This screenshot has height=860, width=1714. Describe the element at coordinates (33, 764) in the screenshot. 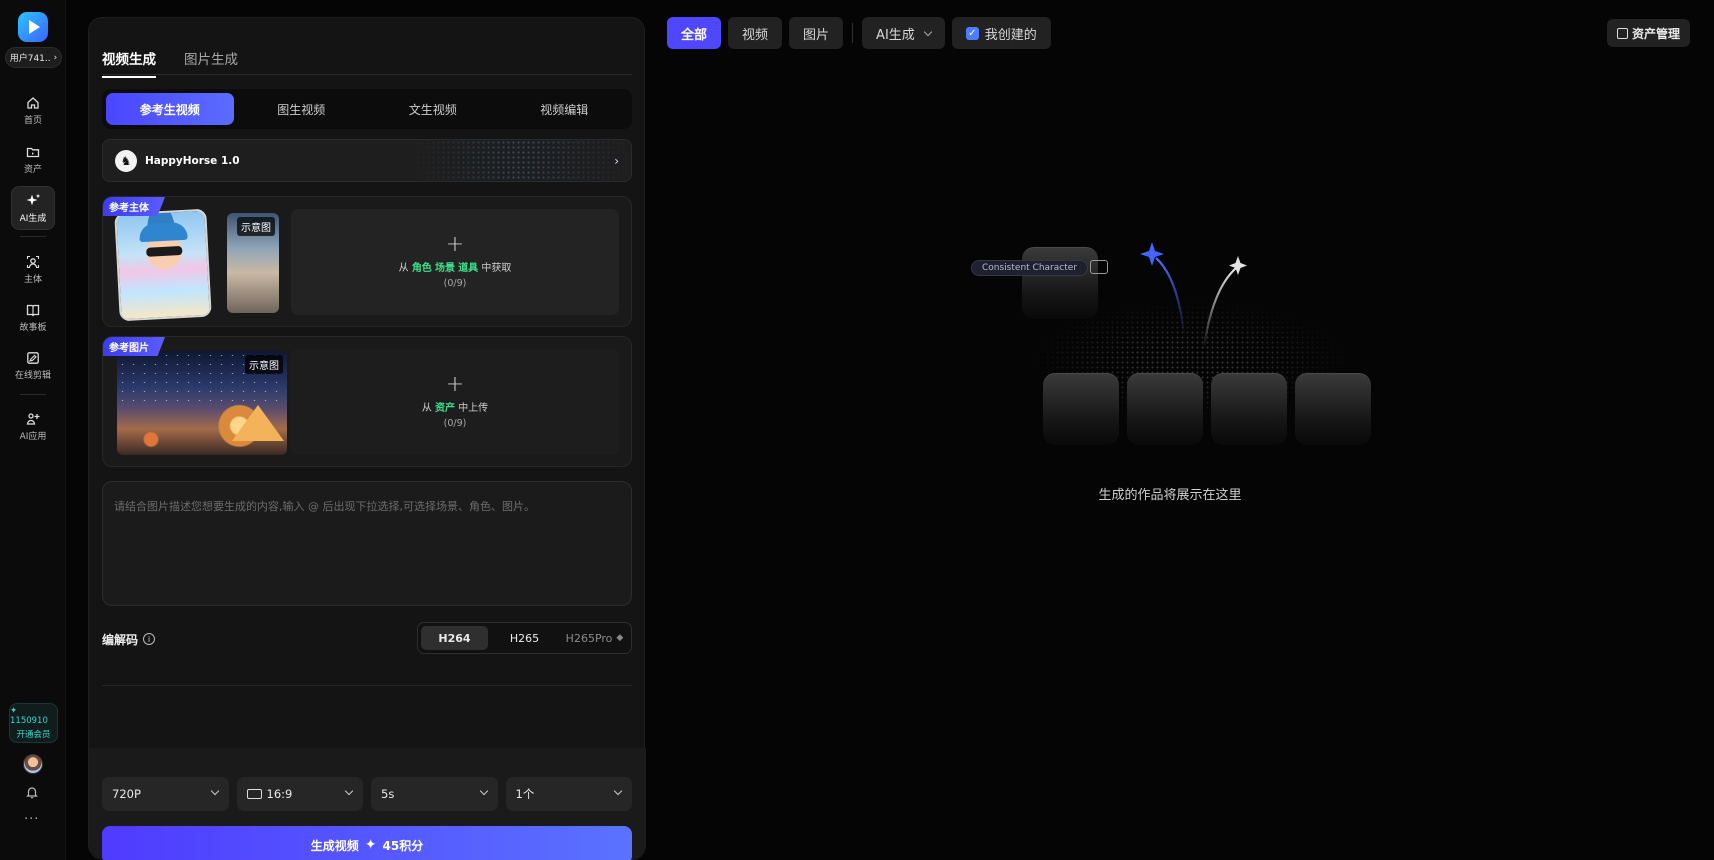

I see `avatar` at that location.